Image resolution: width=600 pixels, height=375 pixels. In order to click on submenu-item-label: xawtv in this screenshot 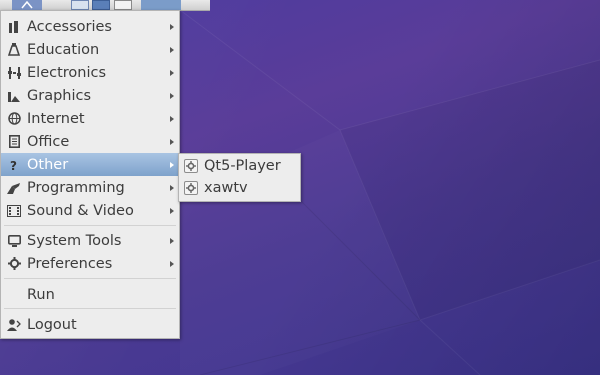, I will do `click(226, 188)`.